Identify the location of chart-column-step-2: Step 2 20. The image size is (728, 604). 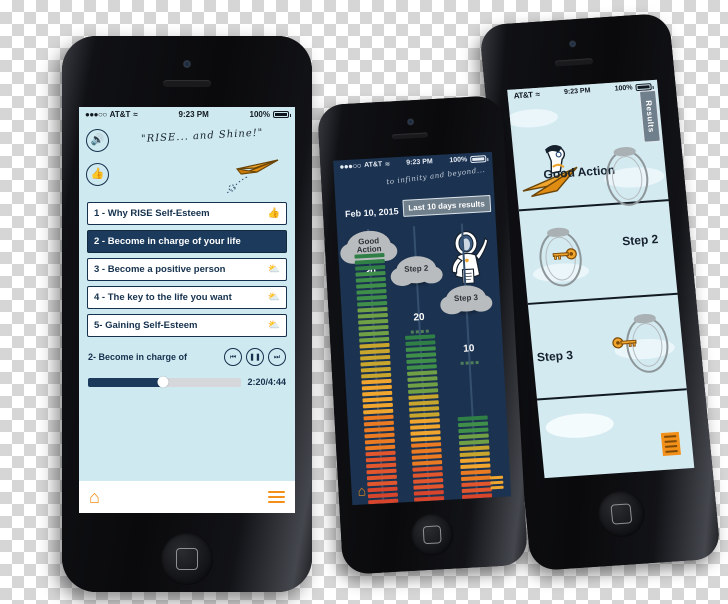
(420, 363).